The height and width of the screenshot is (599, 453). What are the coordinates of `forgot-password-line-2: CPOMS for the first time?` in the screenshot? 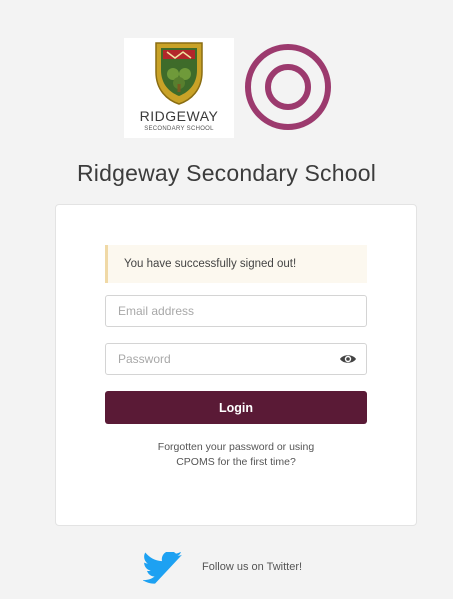 It's located at (236, 462).